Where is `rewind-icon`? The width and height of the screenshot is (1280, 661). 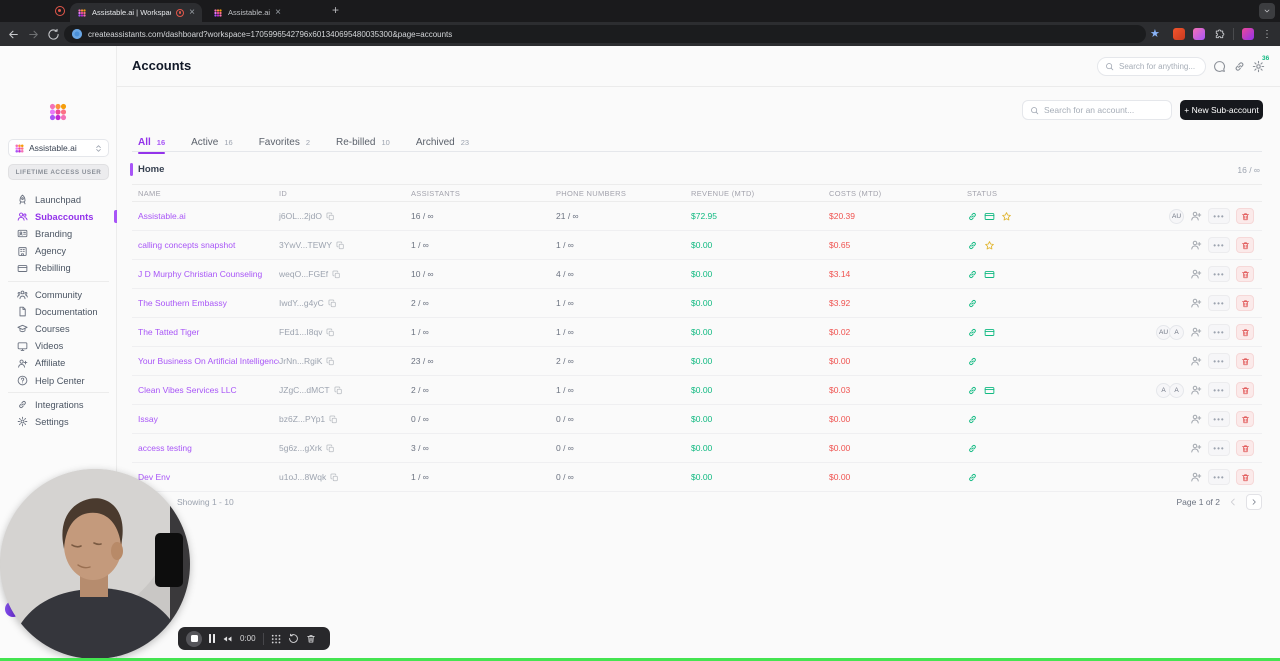
rewind-icon is located at coordinates (227, 639).